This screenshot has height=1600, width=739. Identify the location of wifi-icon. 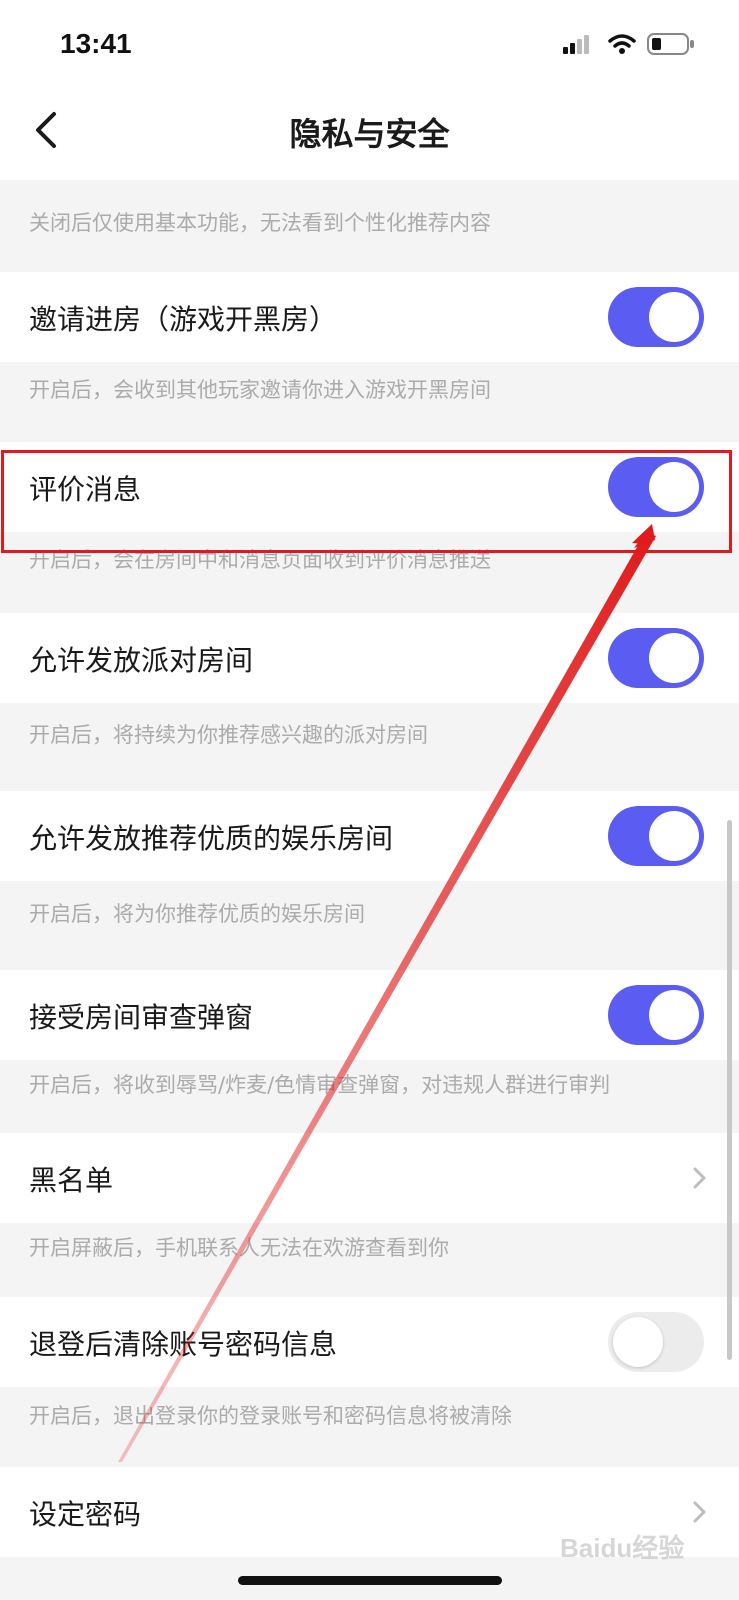
(622, 44).